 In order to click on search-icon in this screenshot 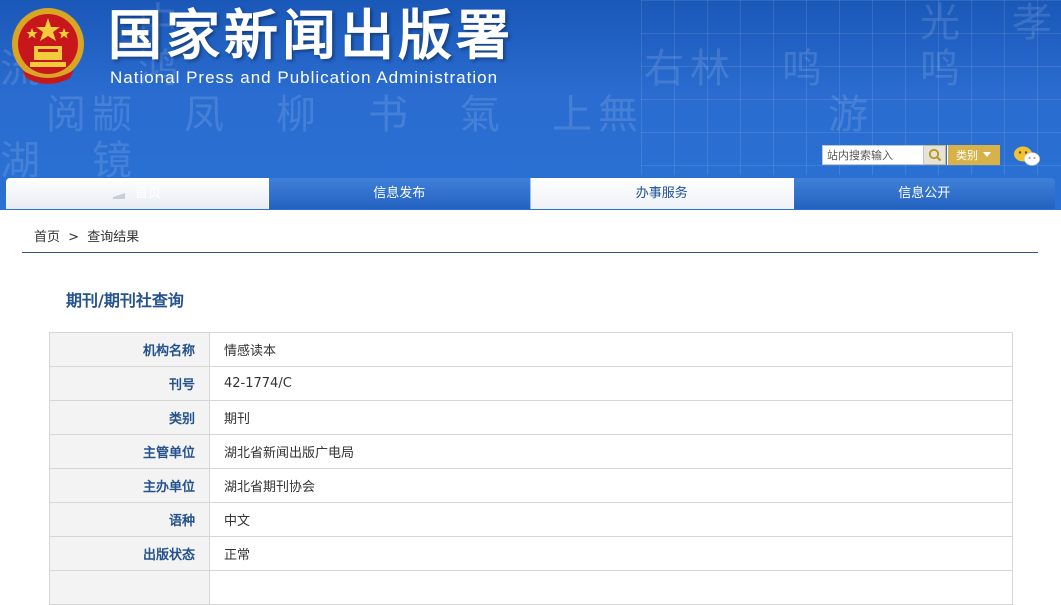, I will do `click(934, 155)`.